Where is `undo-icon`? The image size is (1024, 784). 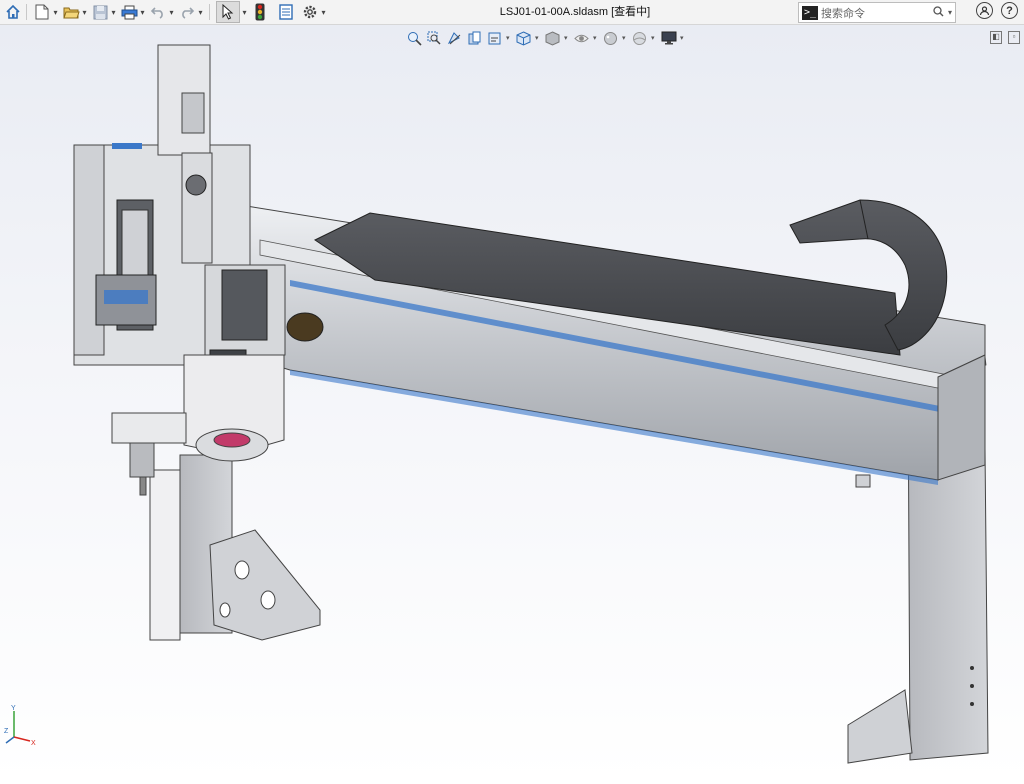
undo-icon is located at coordinates (158, 12).